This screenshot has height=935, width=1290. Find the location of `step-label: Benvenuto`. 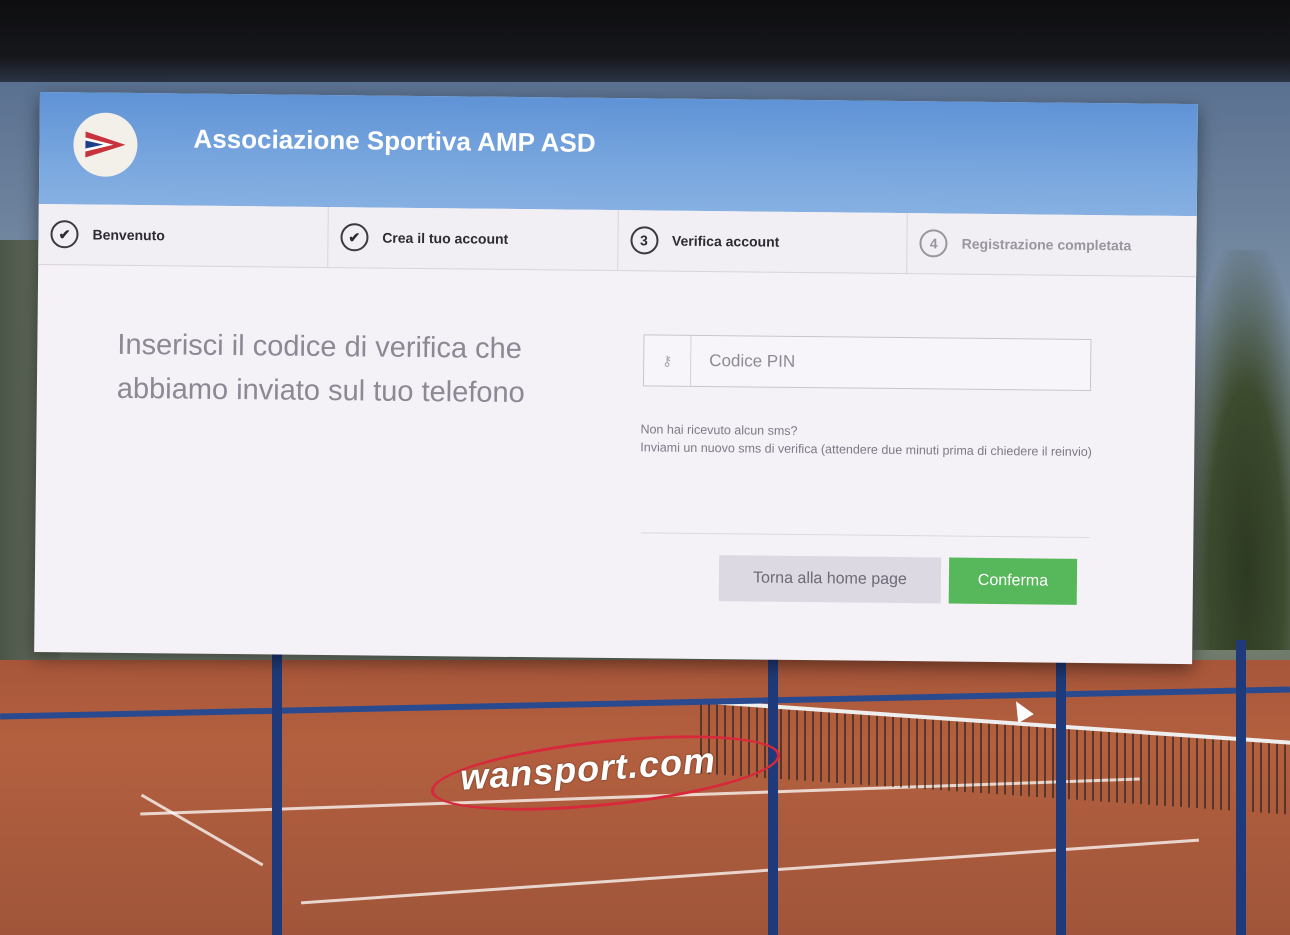

step-label: Benvenuto is located at coordinates (128, 235).